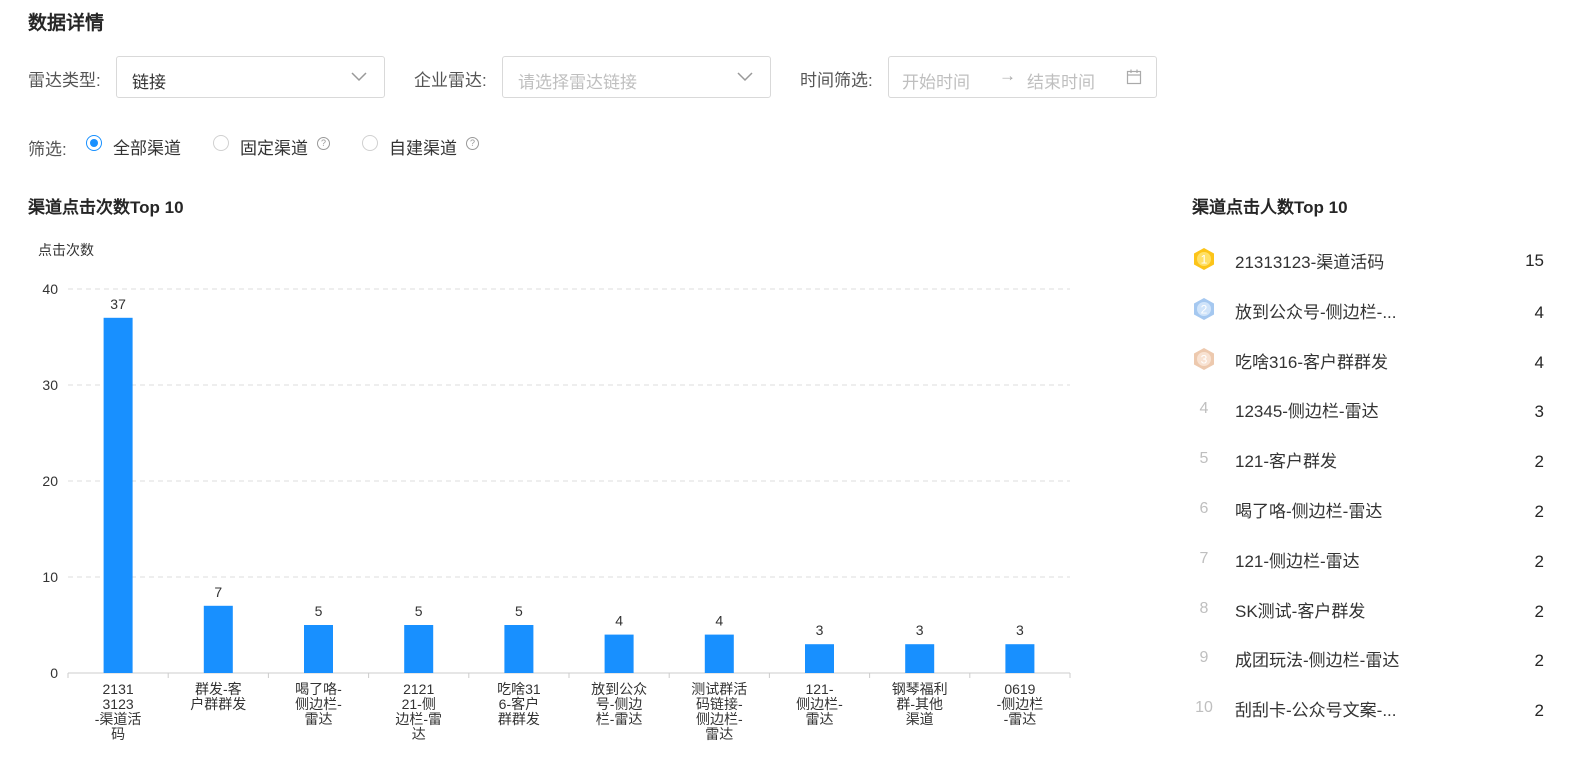  I want to click on start-time-input: 开始时间, so click(936, 80).